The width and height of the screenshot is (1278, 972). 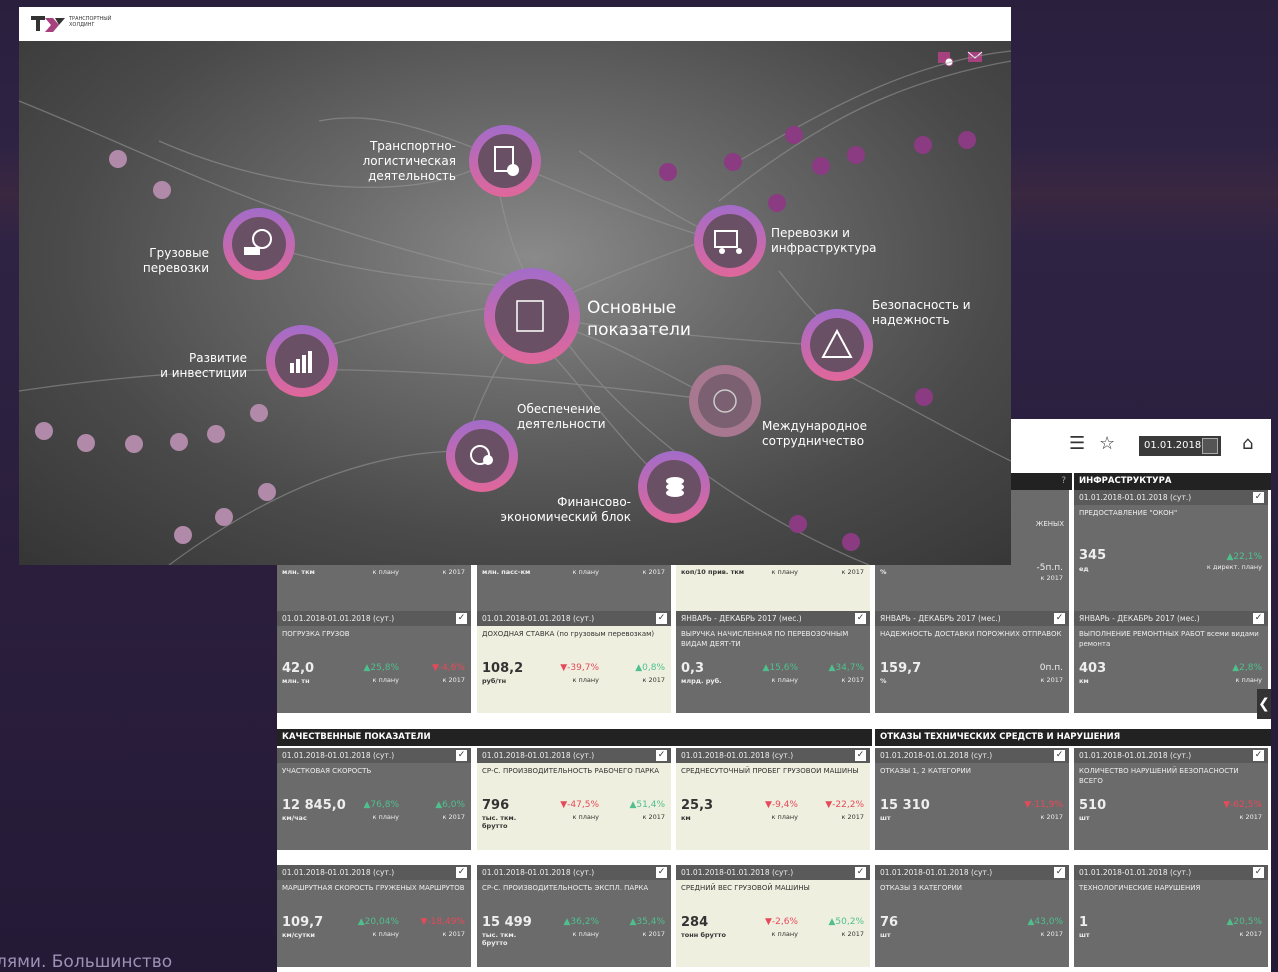 What do you see at coordinates (532, 316) in the screenshot?
I see `node-center` at bounding box center [532, 316].